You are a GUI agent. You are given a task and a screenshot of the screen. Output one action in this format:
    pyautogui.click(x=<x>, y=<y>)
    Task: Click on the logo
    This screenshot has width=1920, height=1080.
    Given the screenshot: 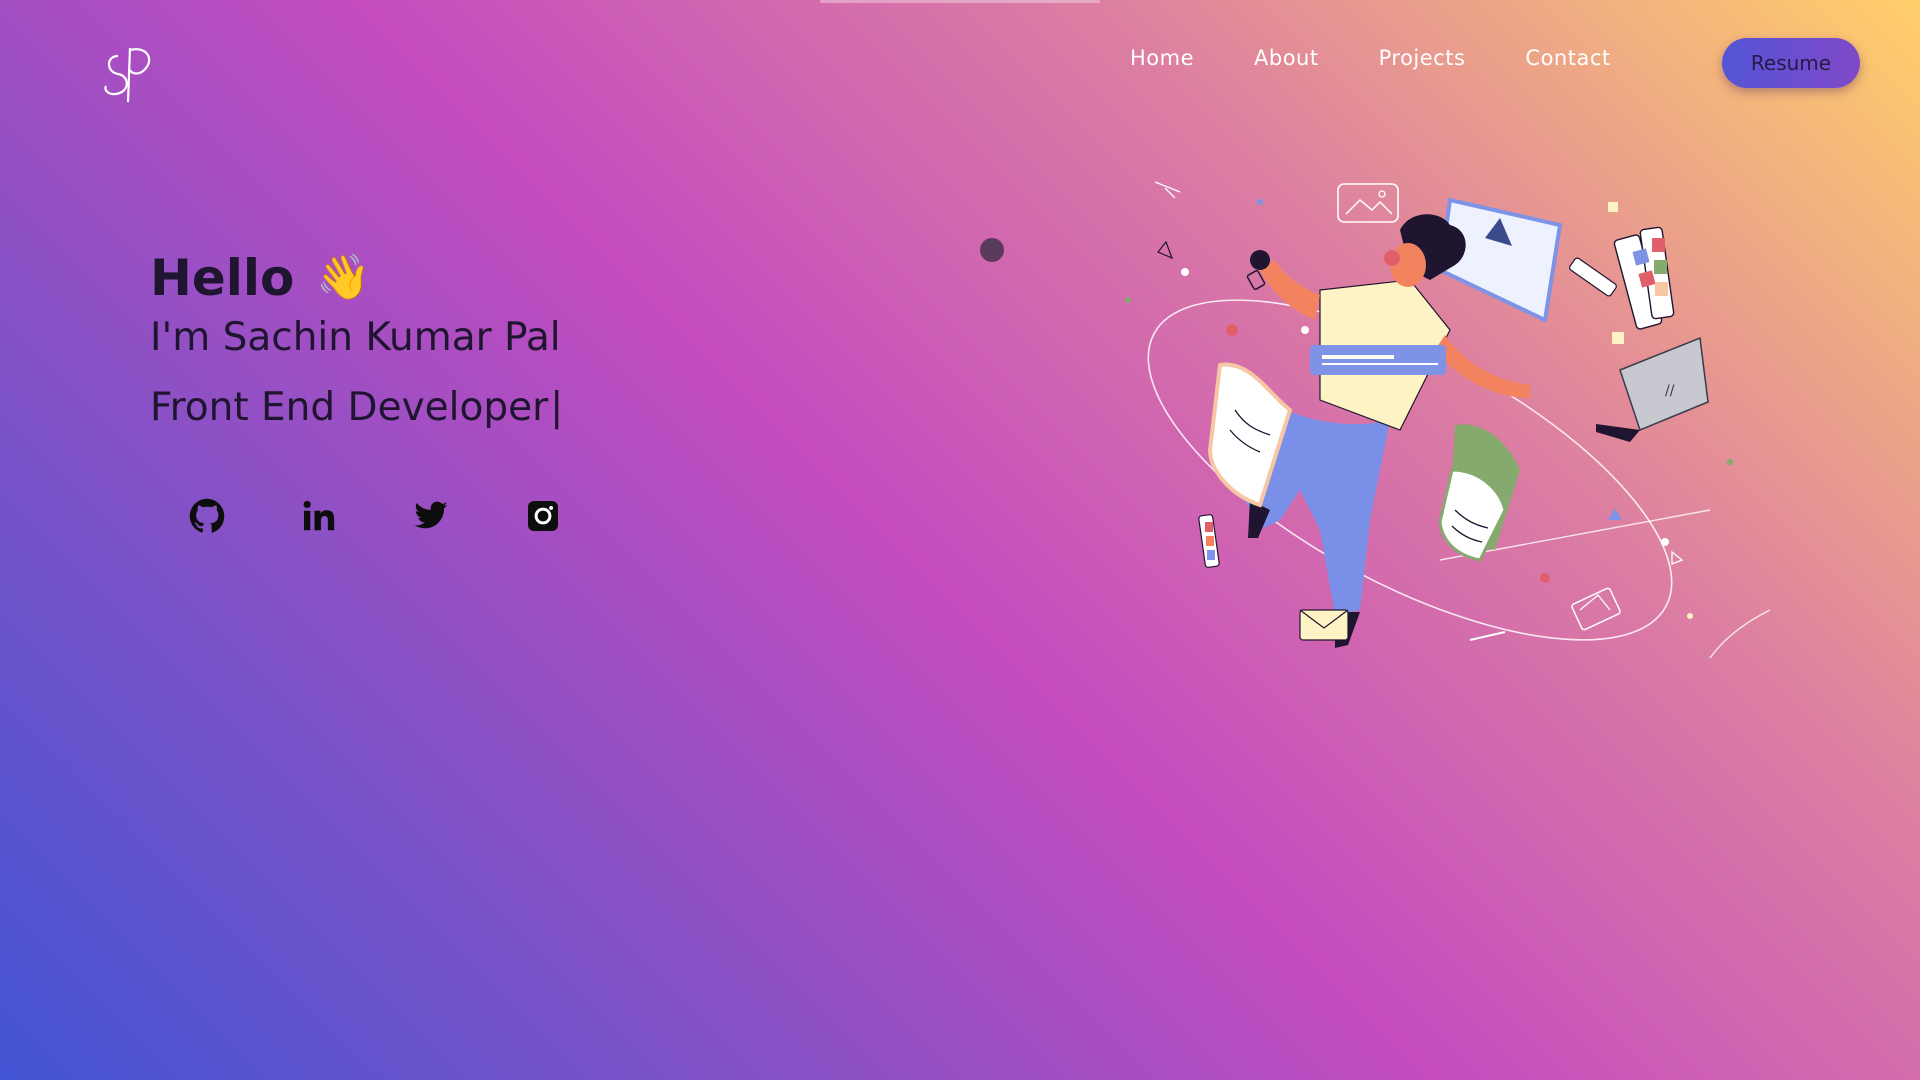 What is the action you would take?
    pyautogui.click(x=131, y=71)
    